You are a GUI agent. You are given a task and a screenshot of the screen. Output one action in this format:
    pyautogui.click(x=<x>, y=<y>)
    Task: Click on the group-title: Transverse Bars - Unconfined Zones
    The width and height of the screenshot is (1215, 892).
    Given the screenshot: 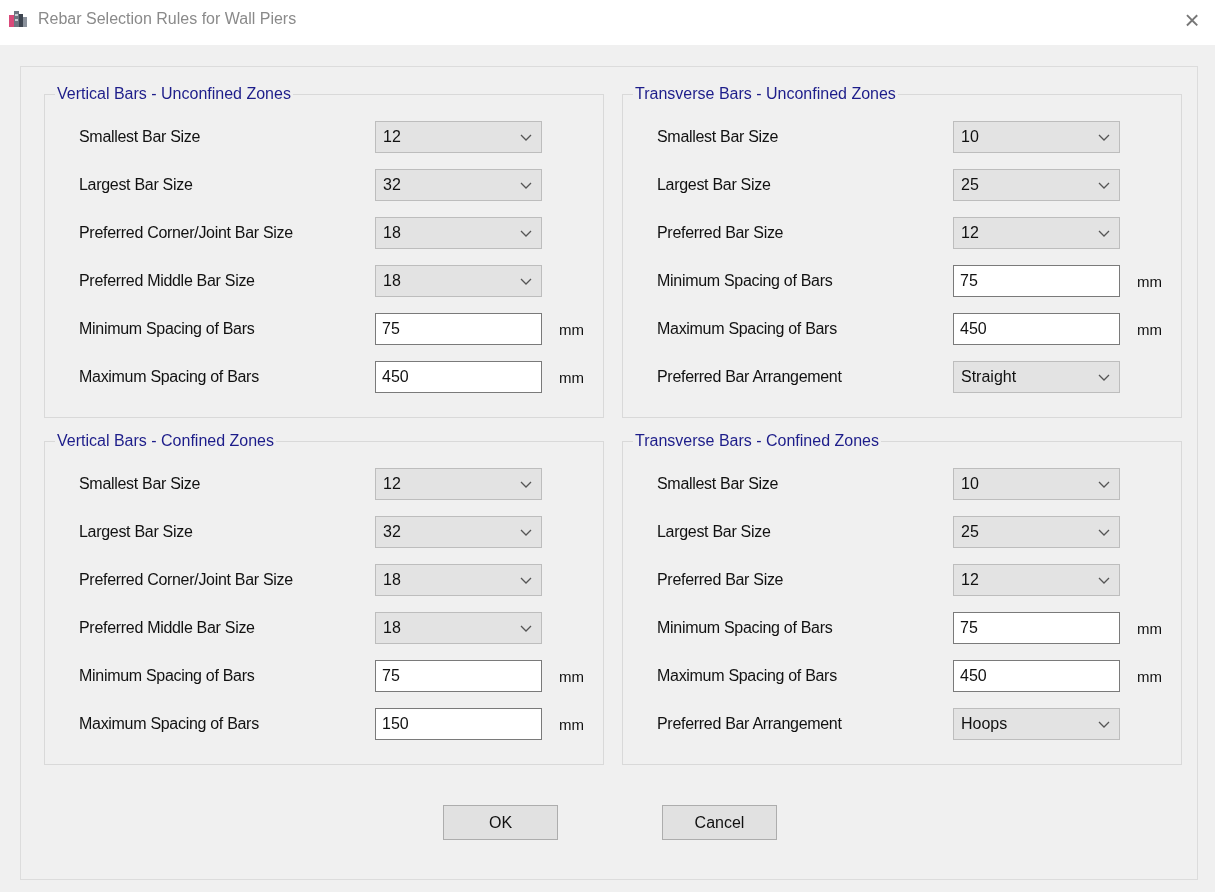 What is the action you would take?
    pyautogui.click(x=765, y=94)
    